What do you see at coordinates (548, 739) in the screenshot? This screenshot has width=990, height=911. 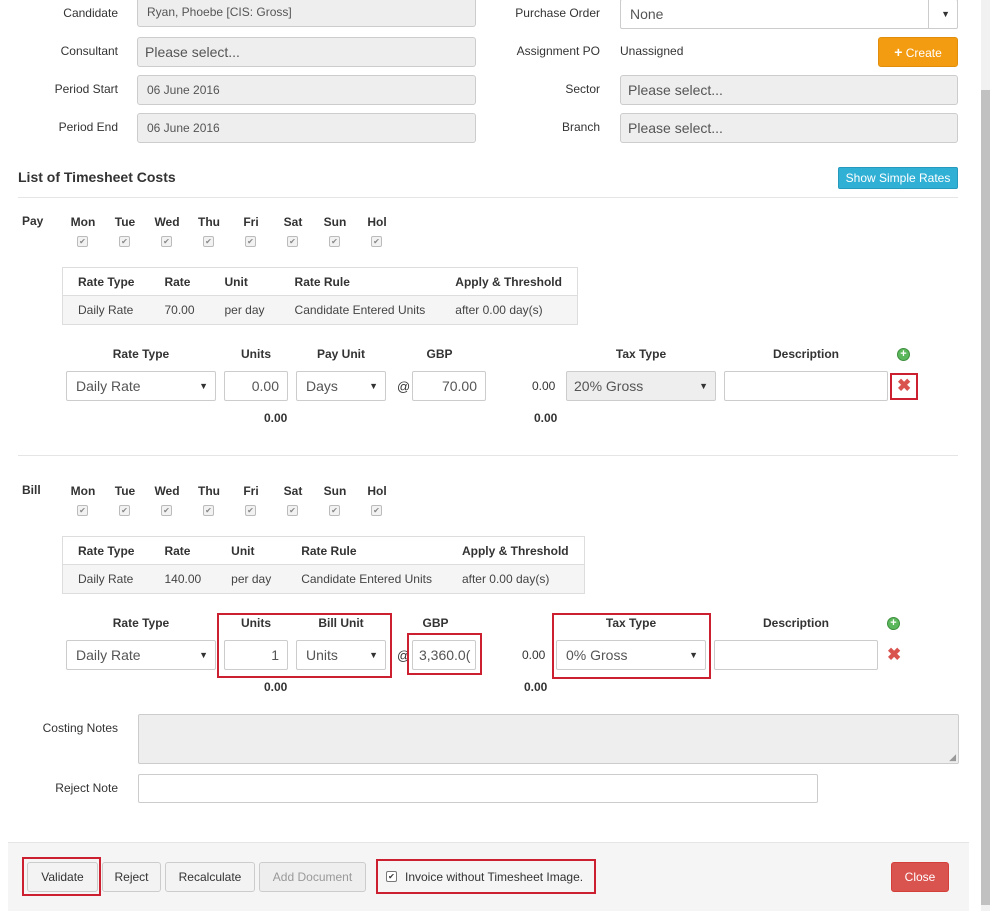 I see `costing-notes-textarea: ◢` at bounding box center [548, 739].